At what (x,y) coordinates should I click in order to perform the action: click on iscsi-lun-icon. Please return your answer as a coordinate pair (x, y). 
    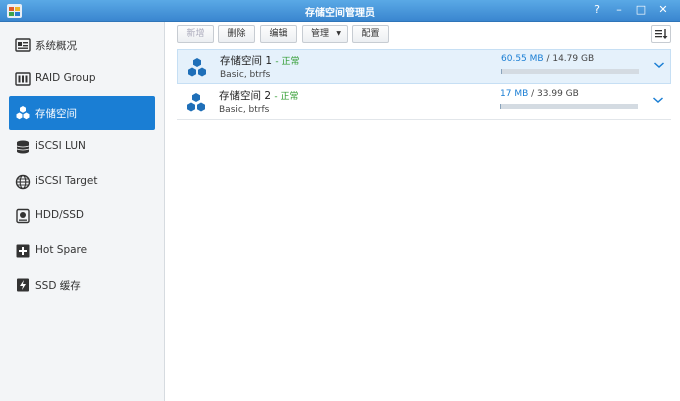
    Looking at the image, I should click on (23, 147).